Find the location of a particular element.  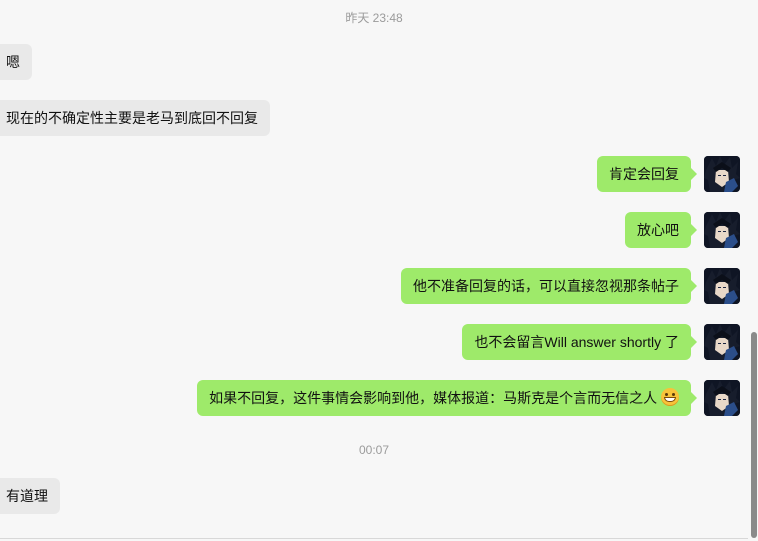

scrollbar is located at coordinates (753, 270).